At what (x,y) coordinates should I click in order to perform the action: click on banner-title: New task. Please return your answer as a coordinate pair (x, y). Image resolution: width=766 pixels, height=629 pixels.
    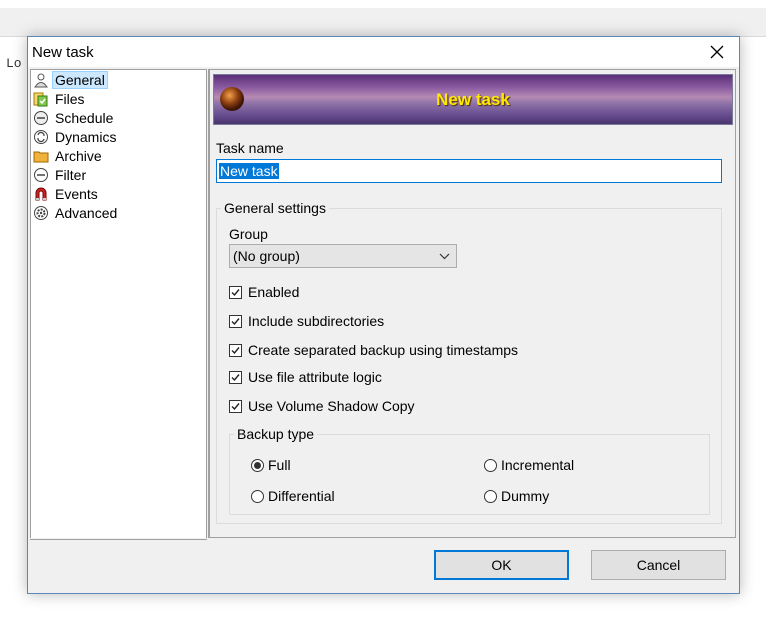
    Looking at the image, I should click on (473, 99).